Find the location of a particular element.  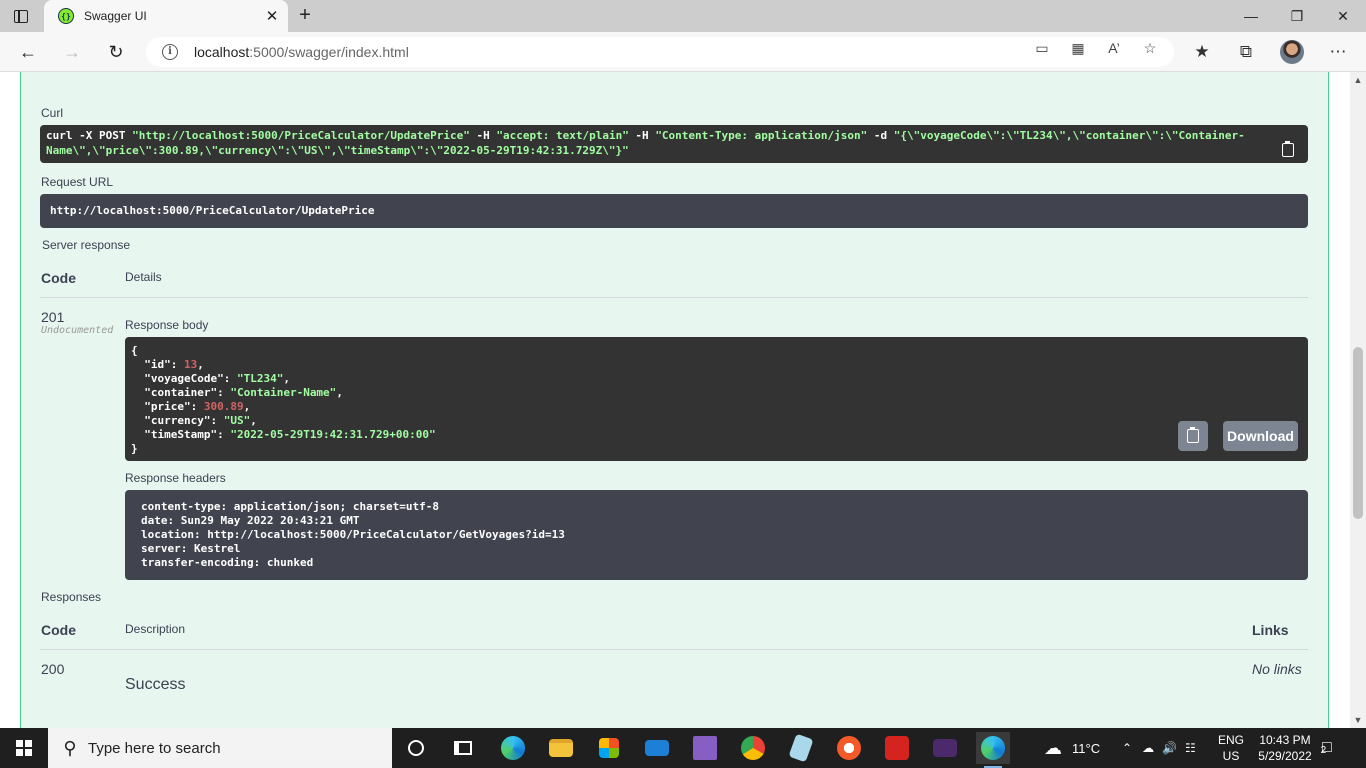

qr-code-icon: ▦ is located at coordinates (1078, 48).